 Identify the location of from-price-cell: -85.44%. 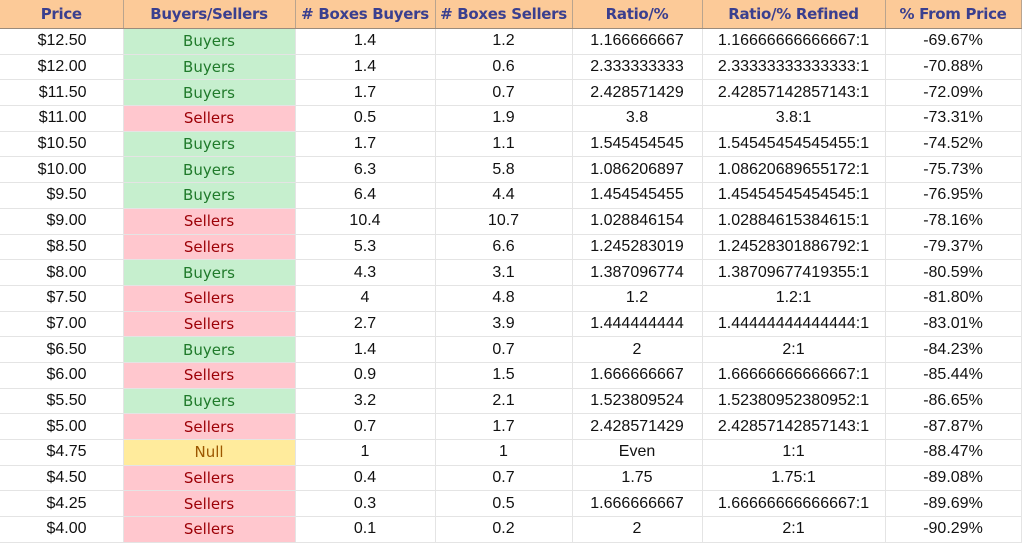
(953, 375).